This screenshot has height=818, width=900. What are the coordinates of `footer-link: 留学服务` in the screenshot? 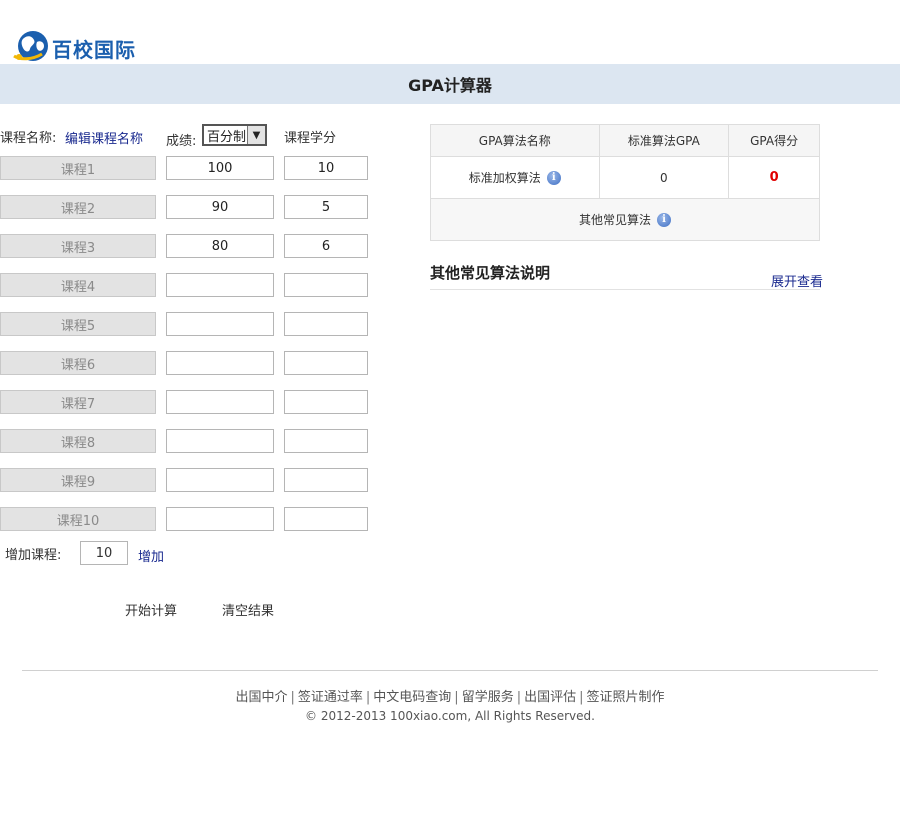 It's located at (488, 697).